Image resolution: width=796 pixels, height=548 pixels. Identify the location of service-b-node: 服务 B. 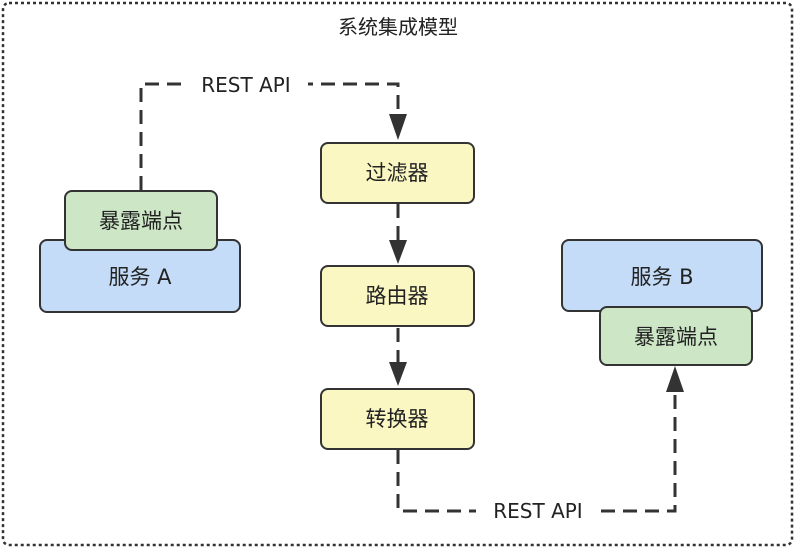
(662, 275).